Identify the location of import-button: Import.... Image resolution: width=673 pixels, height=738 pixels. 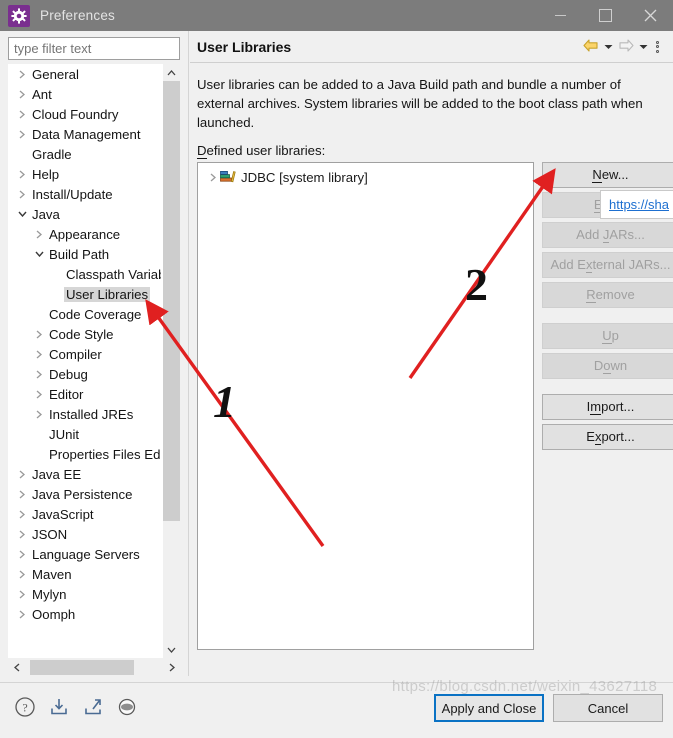
(607, 407).